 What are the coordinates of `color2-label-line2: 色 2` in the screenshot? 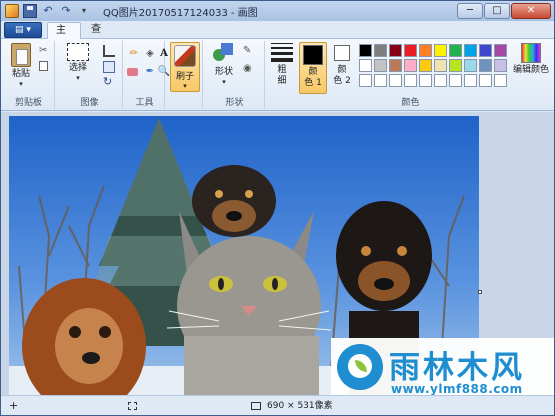 It's located at (342, 81).